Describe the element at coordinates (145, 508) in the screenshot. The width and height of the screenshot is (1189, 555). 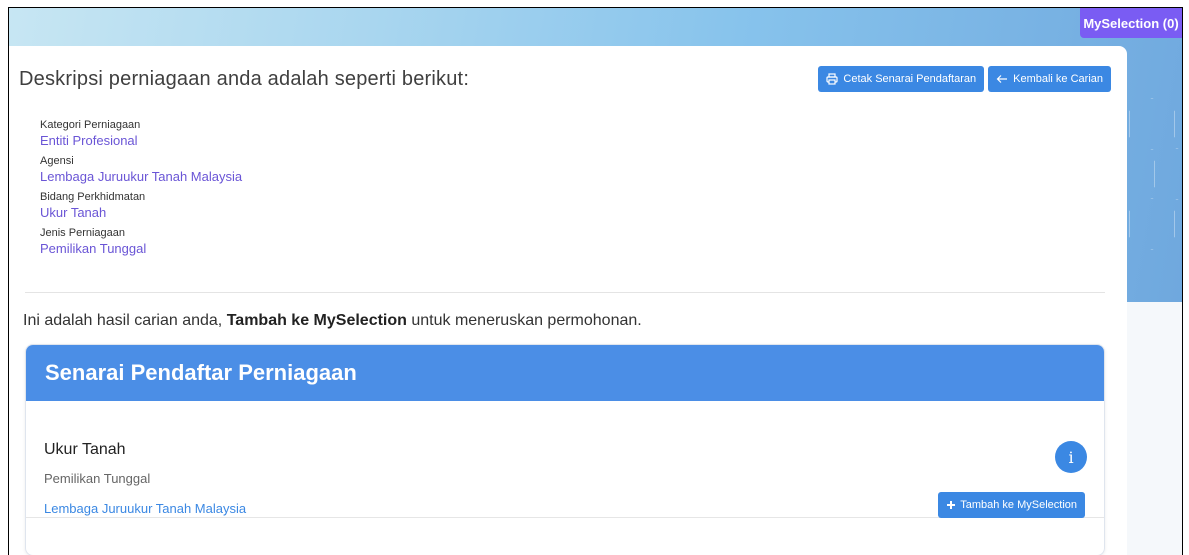
I see `item-agency-link: Lembaga Juruukur Tanah Malaysia` at that location.